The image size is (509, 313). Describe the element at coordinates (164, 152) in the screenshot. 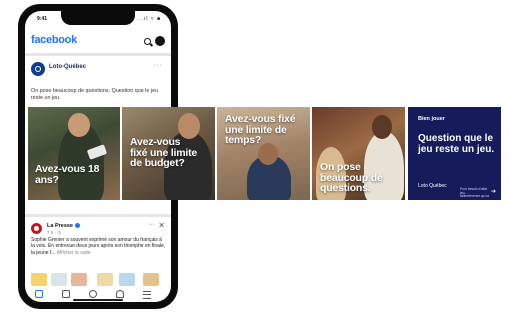

I see `slide-caption: Avez-vous fixé une limite de budget?` at that location.